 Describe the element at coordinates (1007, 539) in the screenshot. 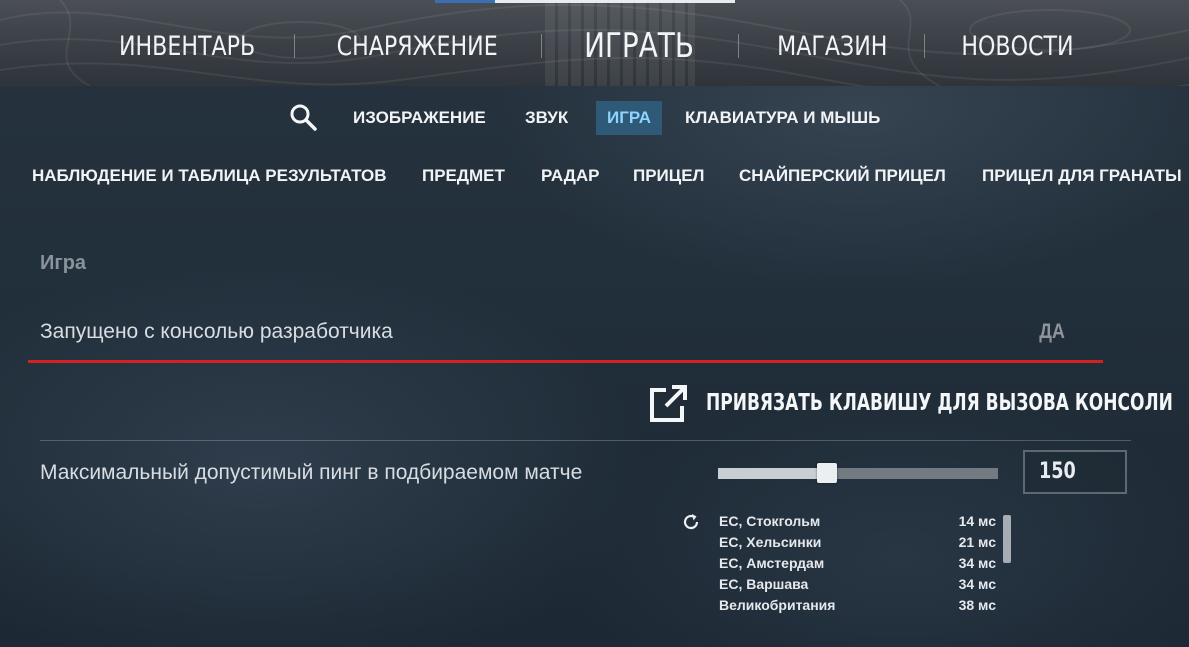

I see `server-list-scrollbar` at that location.